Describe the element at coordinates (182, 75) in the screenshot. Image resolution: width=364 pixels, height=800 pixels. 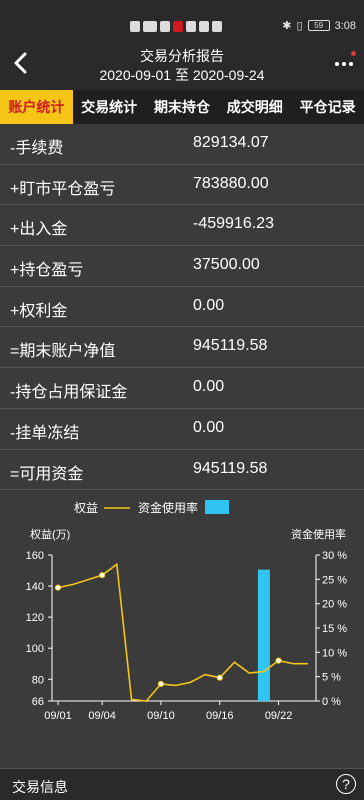
I see `date-range: 2020-09-01 至 2020-09-24` at that location.